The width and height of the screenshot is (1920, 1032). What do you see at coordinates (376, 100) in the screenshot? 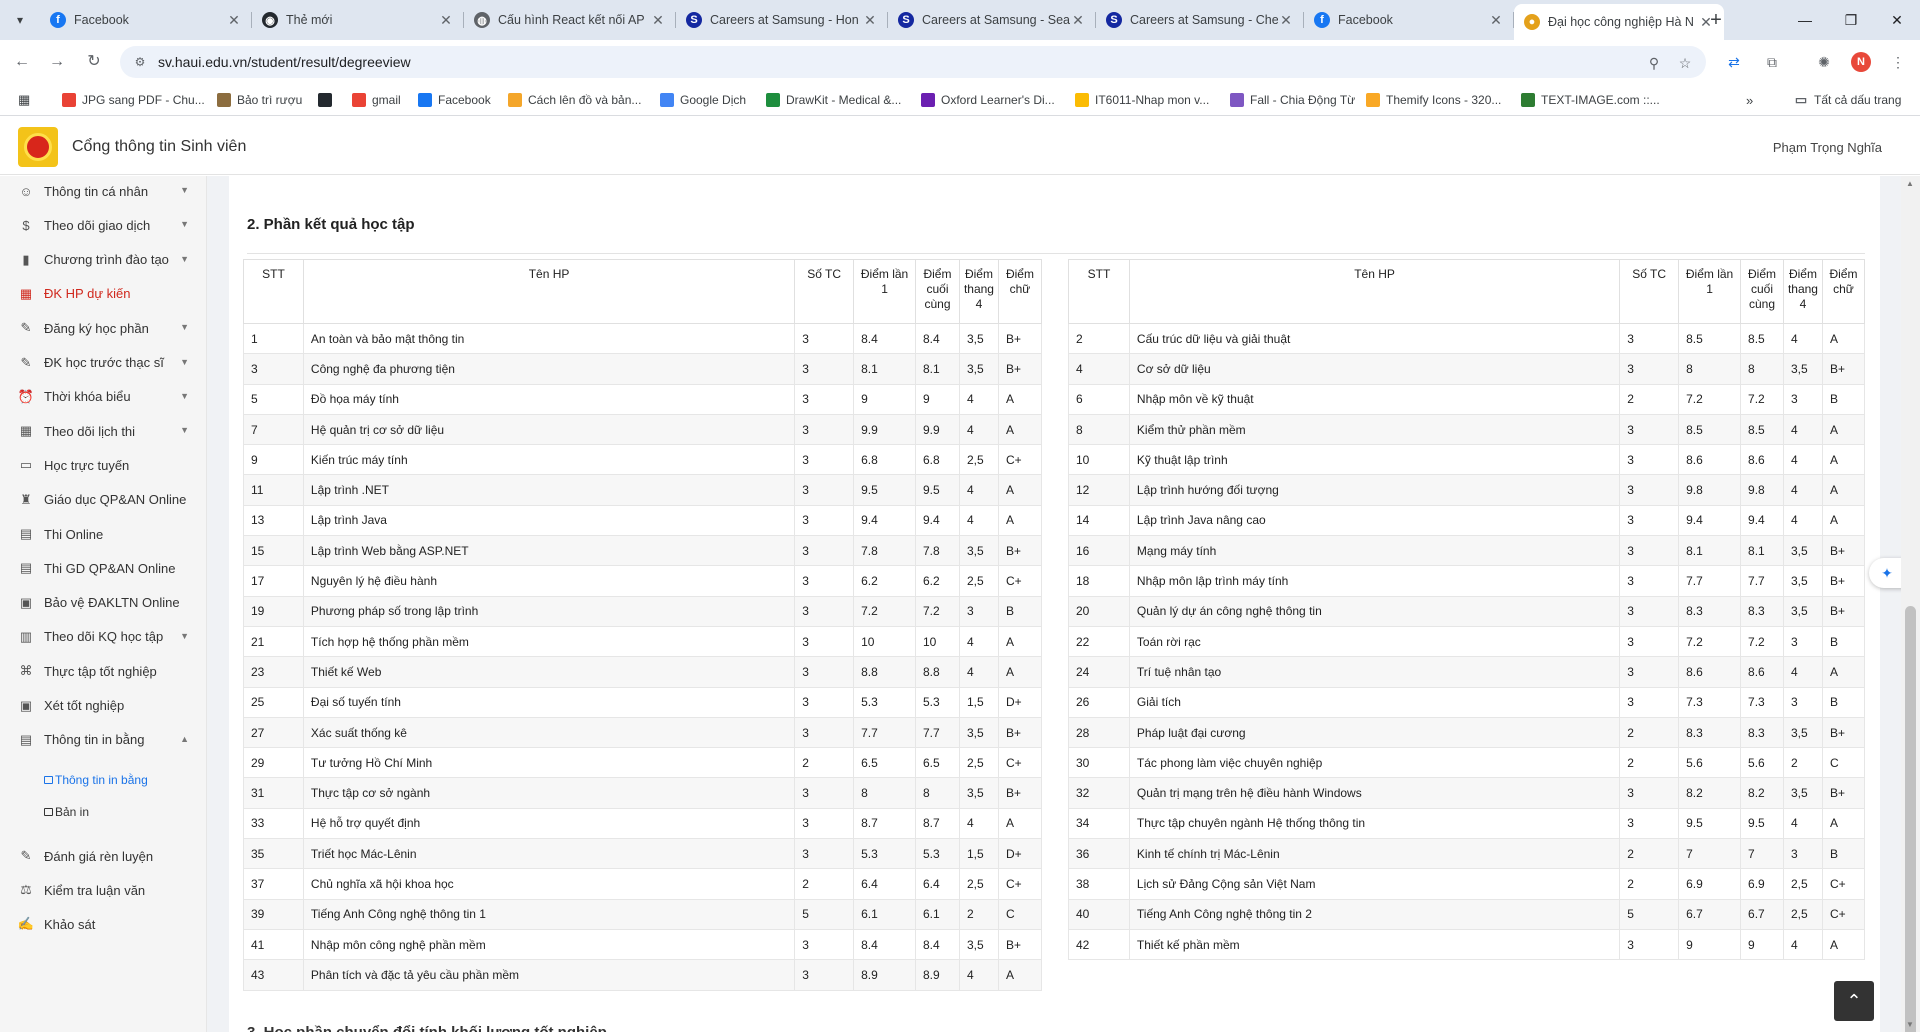
I see `bookmark-item: gmail` at bounding box center [376, 100].